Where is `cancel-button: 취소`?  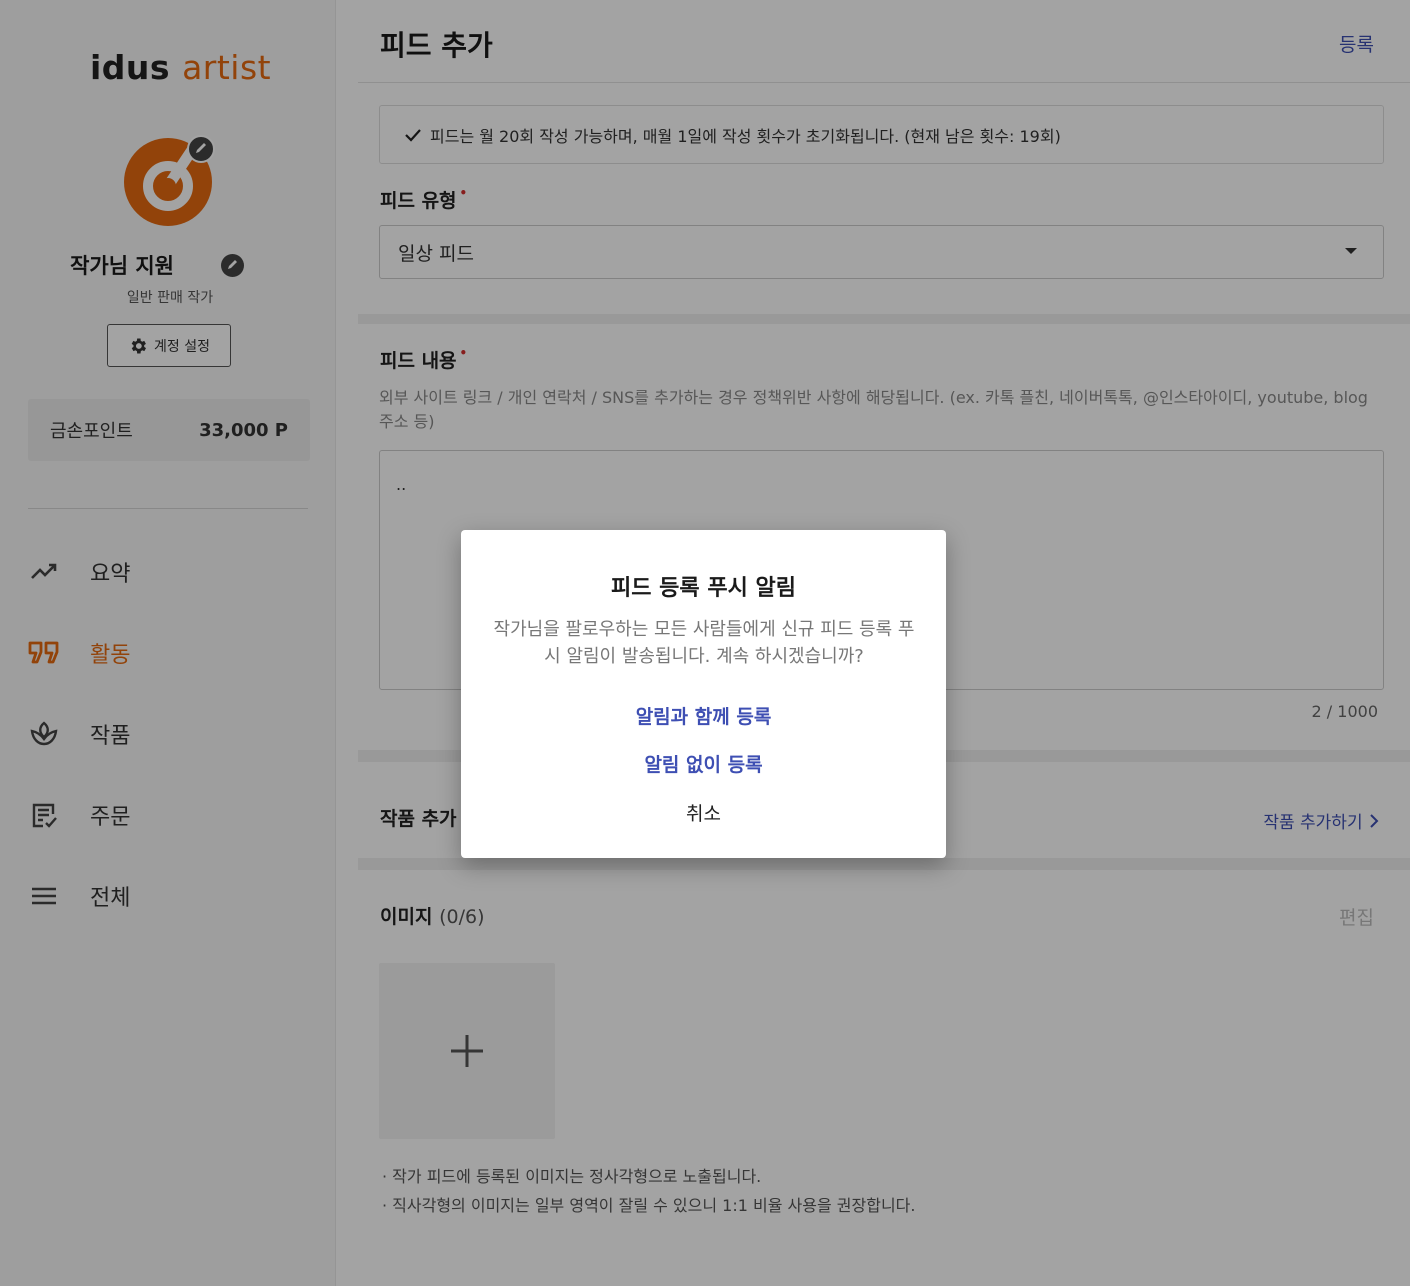
cancel-button: 취소 is located at coordinates (703, 812).